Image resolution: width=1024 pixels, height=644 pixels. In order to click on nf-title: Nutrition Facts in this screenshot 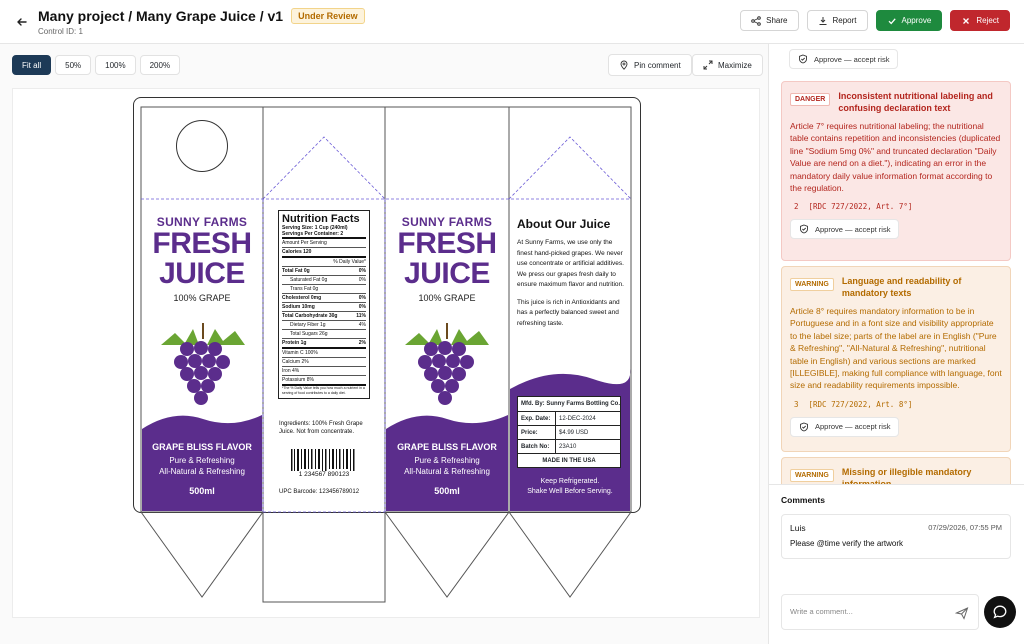, I will do `click(321, 219)`.